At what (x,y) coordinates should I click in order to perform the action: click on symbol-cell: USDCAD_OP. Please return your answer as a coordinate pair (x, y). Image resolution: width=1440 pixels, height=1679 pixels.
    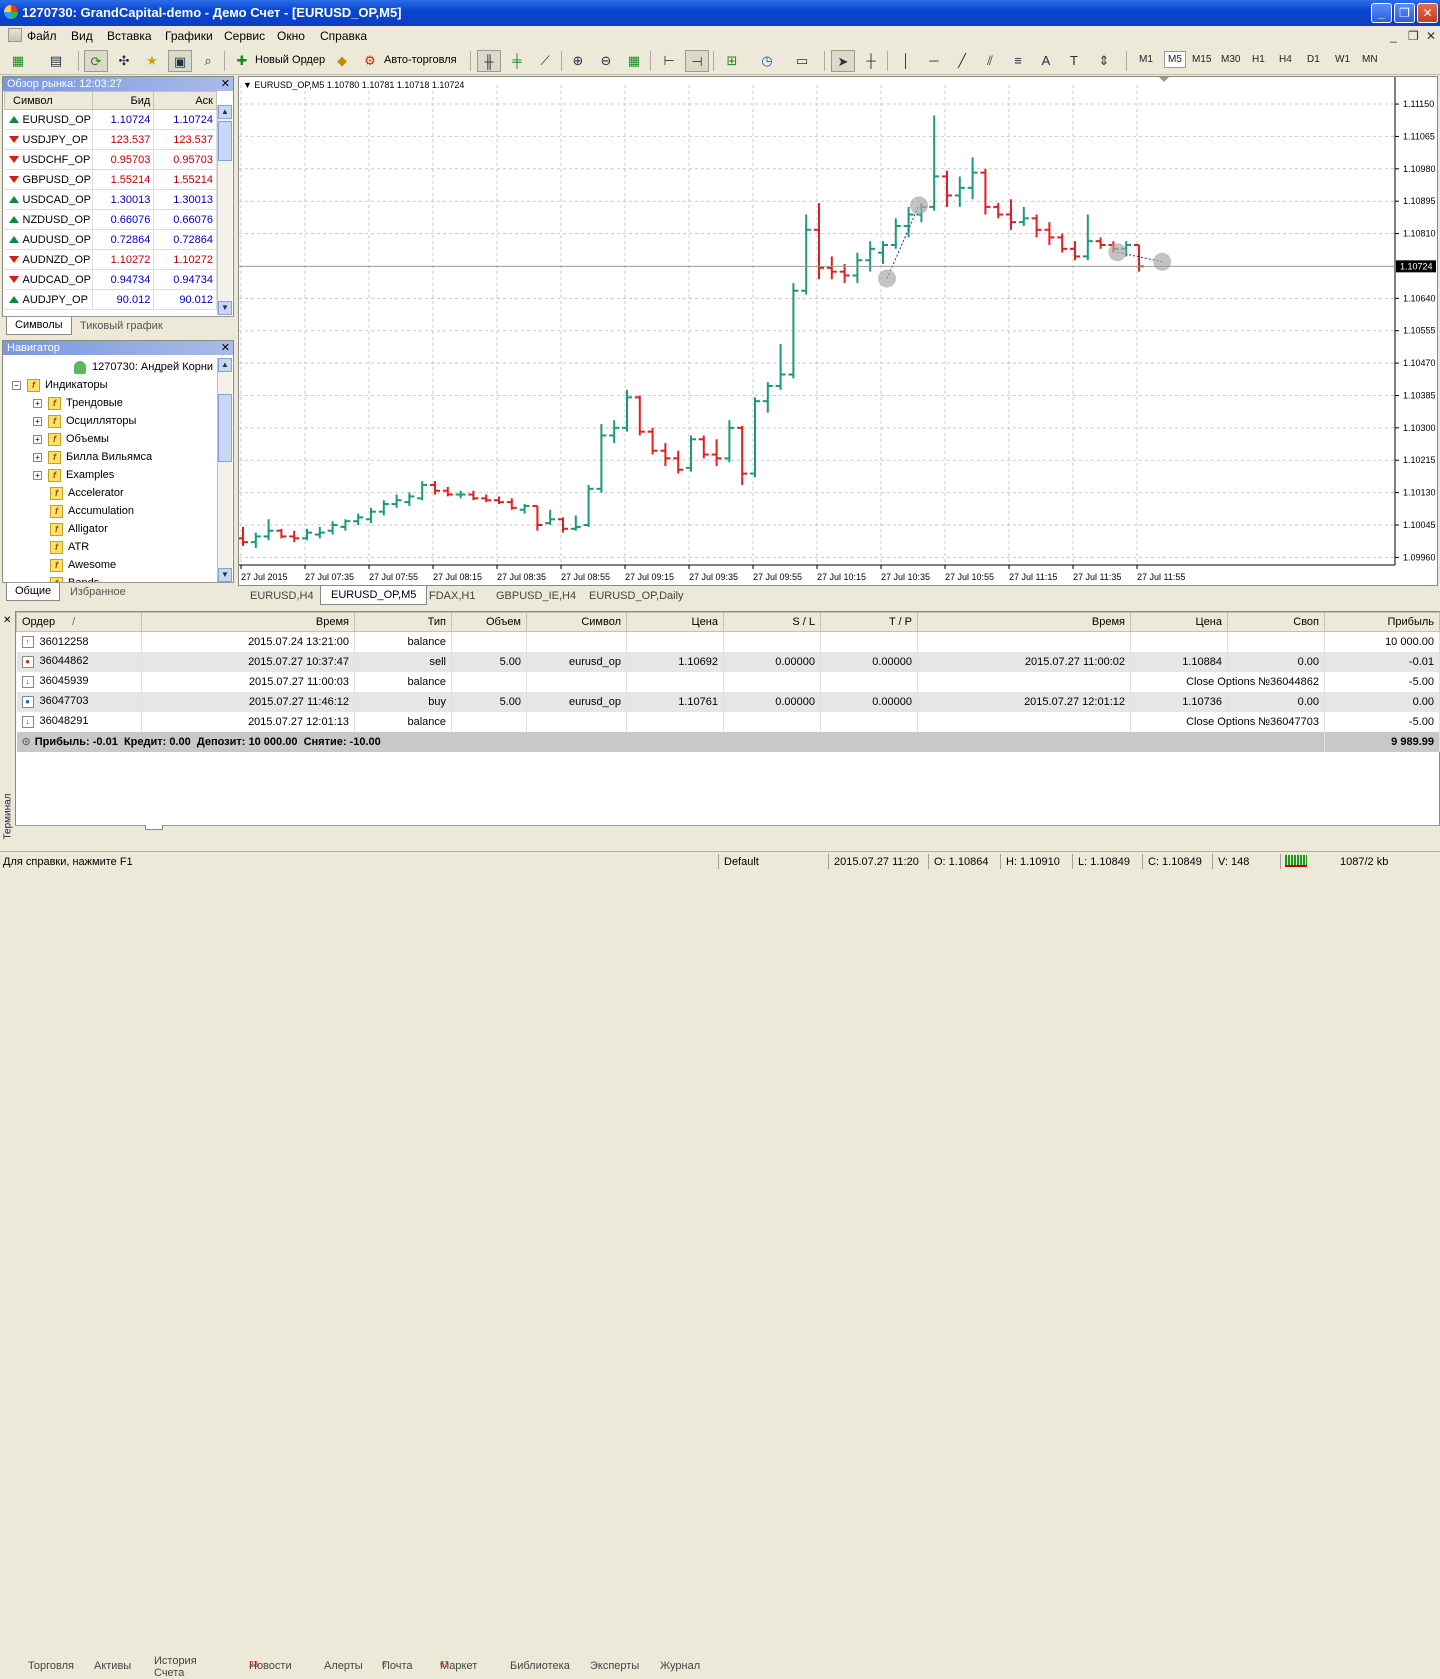
    Looking at the image, I should click on (48, 199).